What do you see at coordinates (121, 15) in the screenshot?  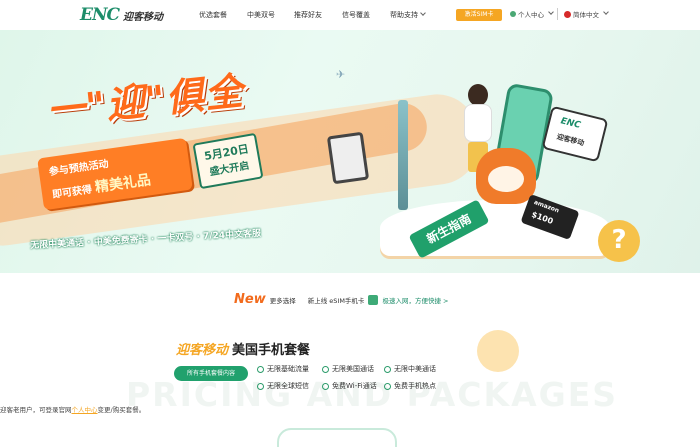 I see `site-logo: ENC 迎客移动` at bounding box center [121, 15].